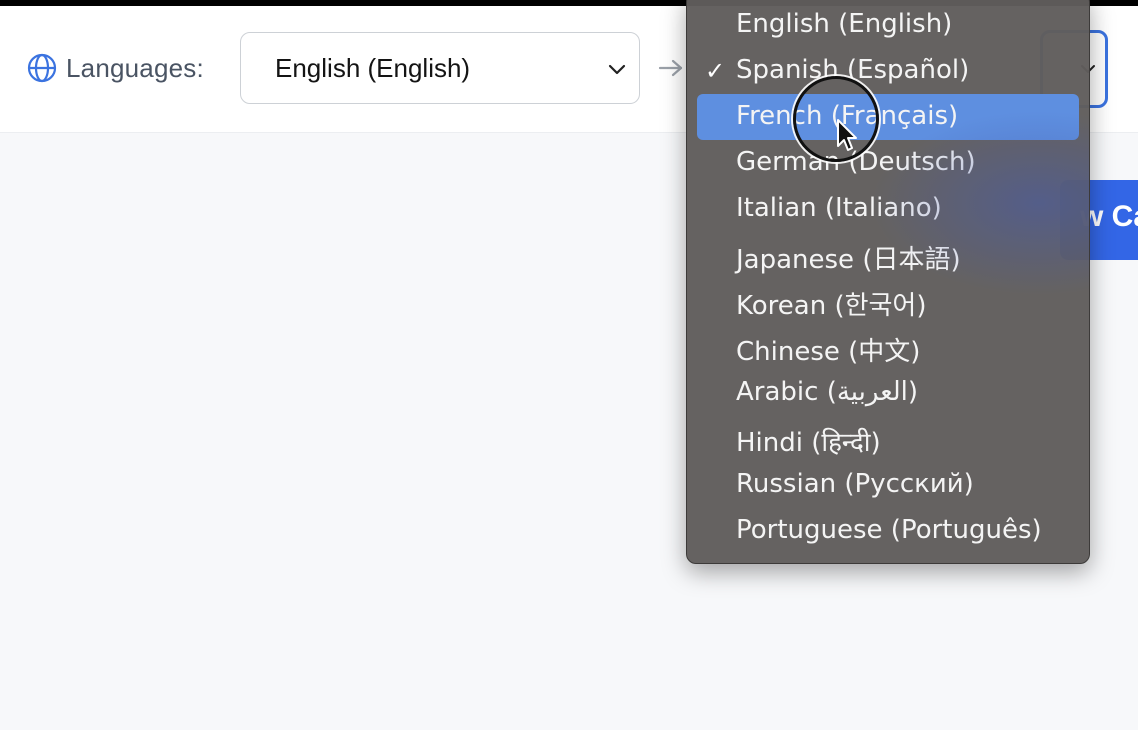 Image resolution: width=1138 pixels, height=730 pixels. I want to click on languages-label: Languages:, so click(135, 67).